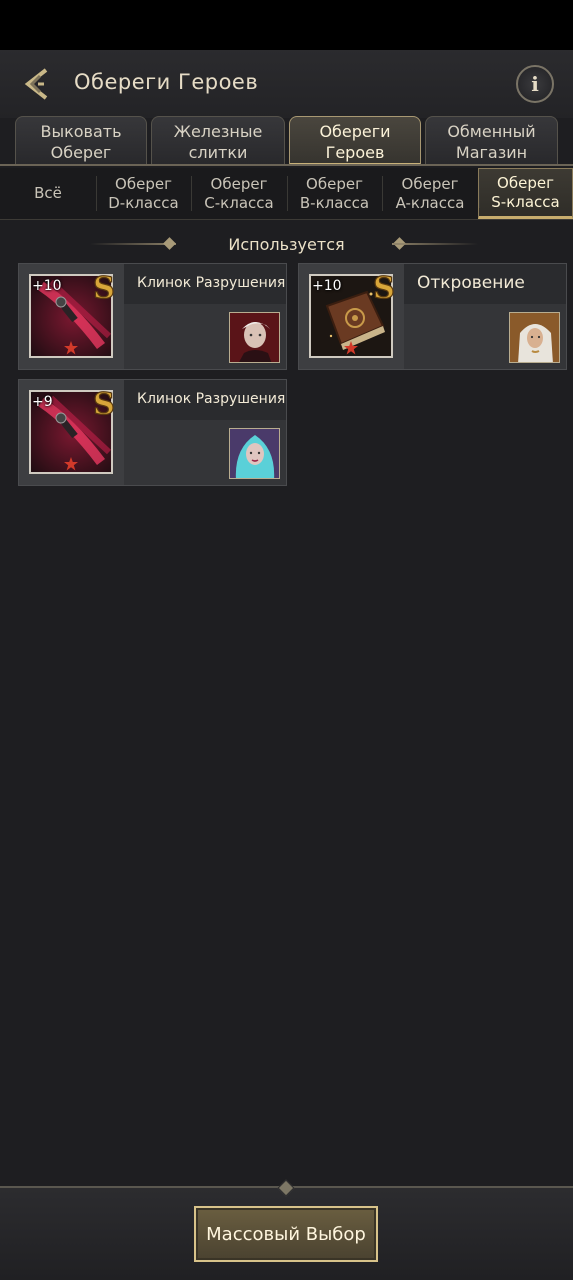 This screenshot has height=1280, width=573. What do you see at coordinates (81, 141) in the screenshot?
I see `tab-forge-amulet: Выковать Оберег` at bounding box center [81, 141].